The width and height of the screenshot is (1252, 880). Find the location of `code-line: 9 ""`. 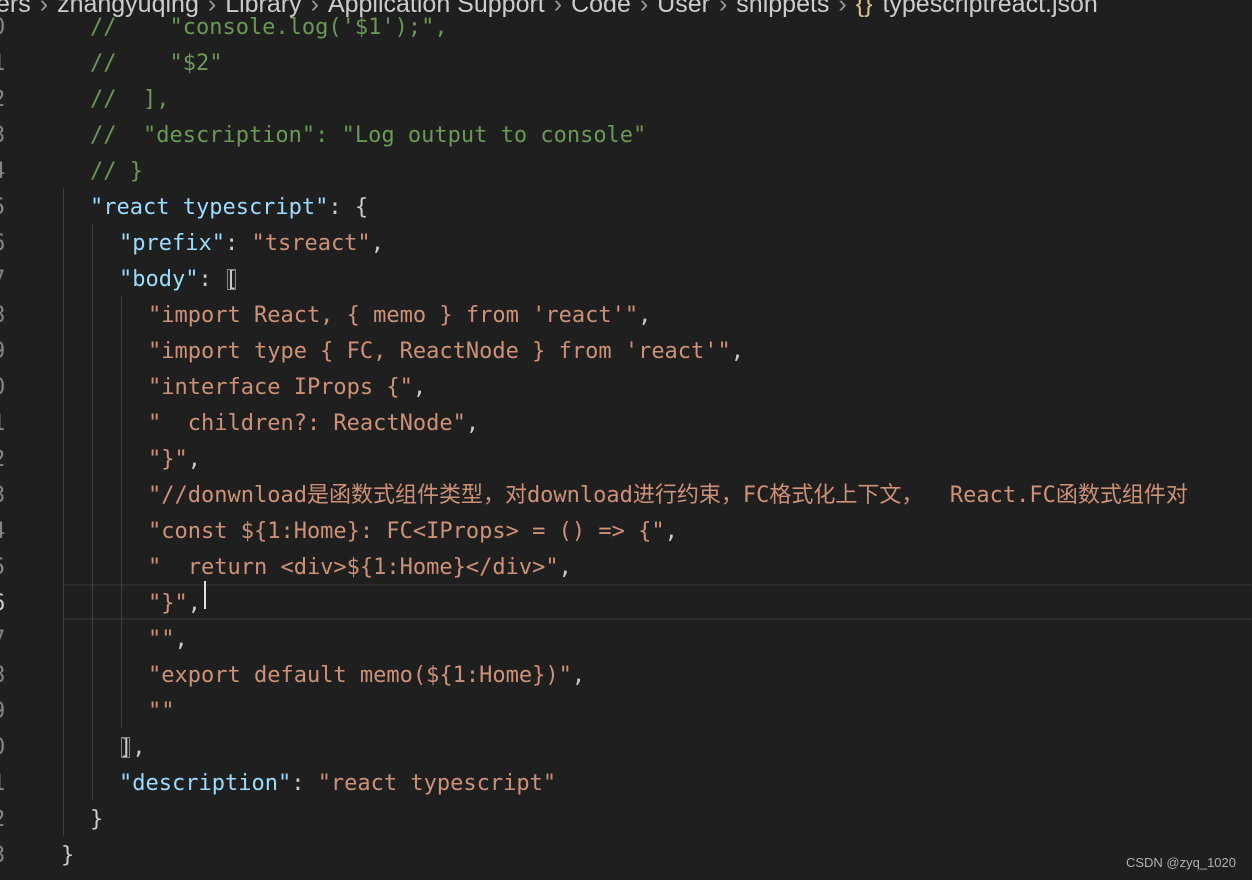

code-line: 9 "" is located at coordinates (626, 712).